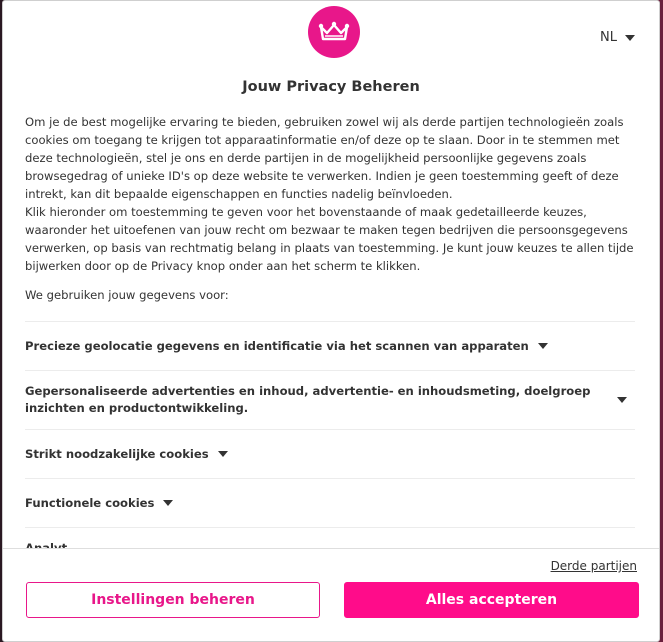 The height and width of the screenshot is (642, 663). What do you see at coordinates (117, 453) in the screenshot?
I see `purpose-label: Strikt noodzakelijke cookies` at bounding box center [117, 453].